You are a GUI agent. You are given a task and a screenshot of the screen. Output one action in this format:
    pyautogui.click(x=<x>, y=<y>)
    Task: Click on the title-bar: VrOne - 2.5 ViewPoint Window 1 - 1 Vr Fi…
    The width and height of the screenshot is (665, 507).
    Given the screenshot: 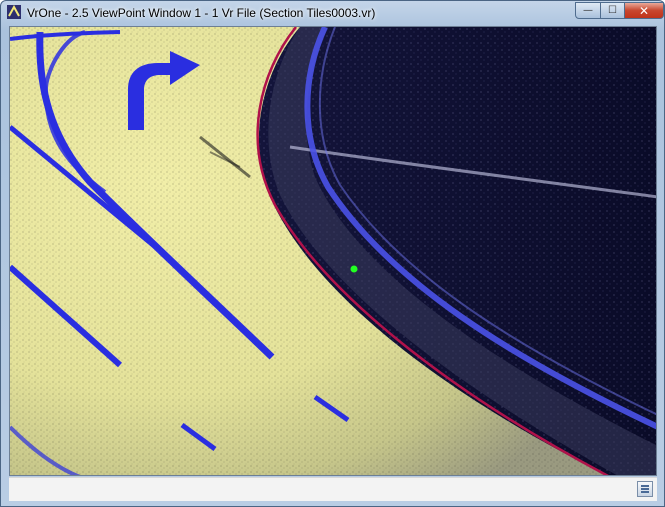 What is the action you would take?
    pyautogui.click(x=332, y=13)
    